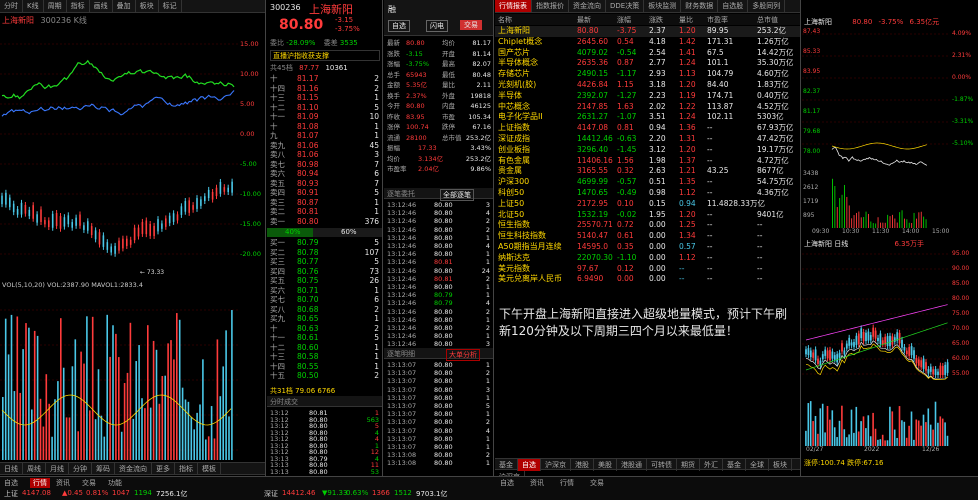 This screenshot has width=978, height=500. Describe the element at coordinates (11, 469) in the screenshot. I see `kline-bottom-tab-0: 日线` at that location.